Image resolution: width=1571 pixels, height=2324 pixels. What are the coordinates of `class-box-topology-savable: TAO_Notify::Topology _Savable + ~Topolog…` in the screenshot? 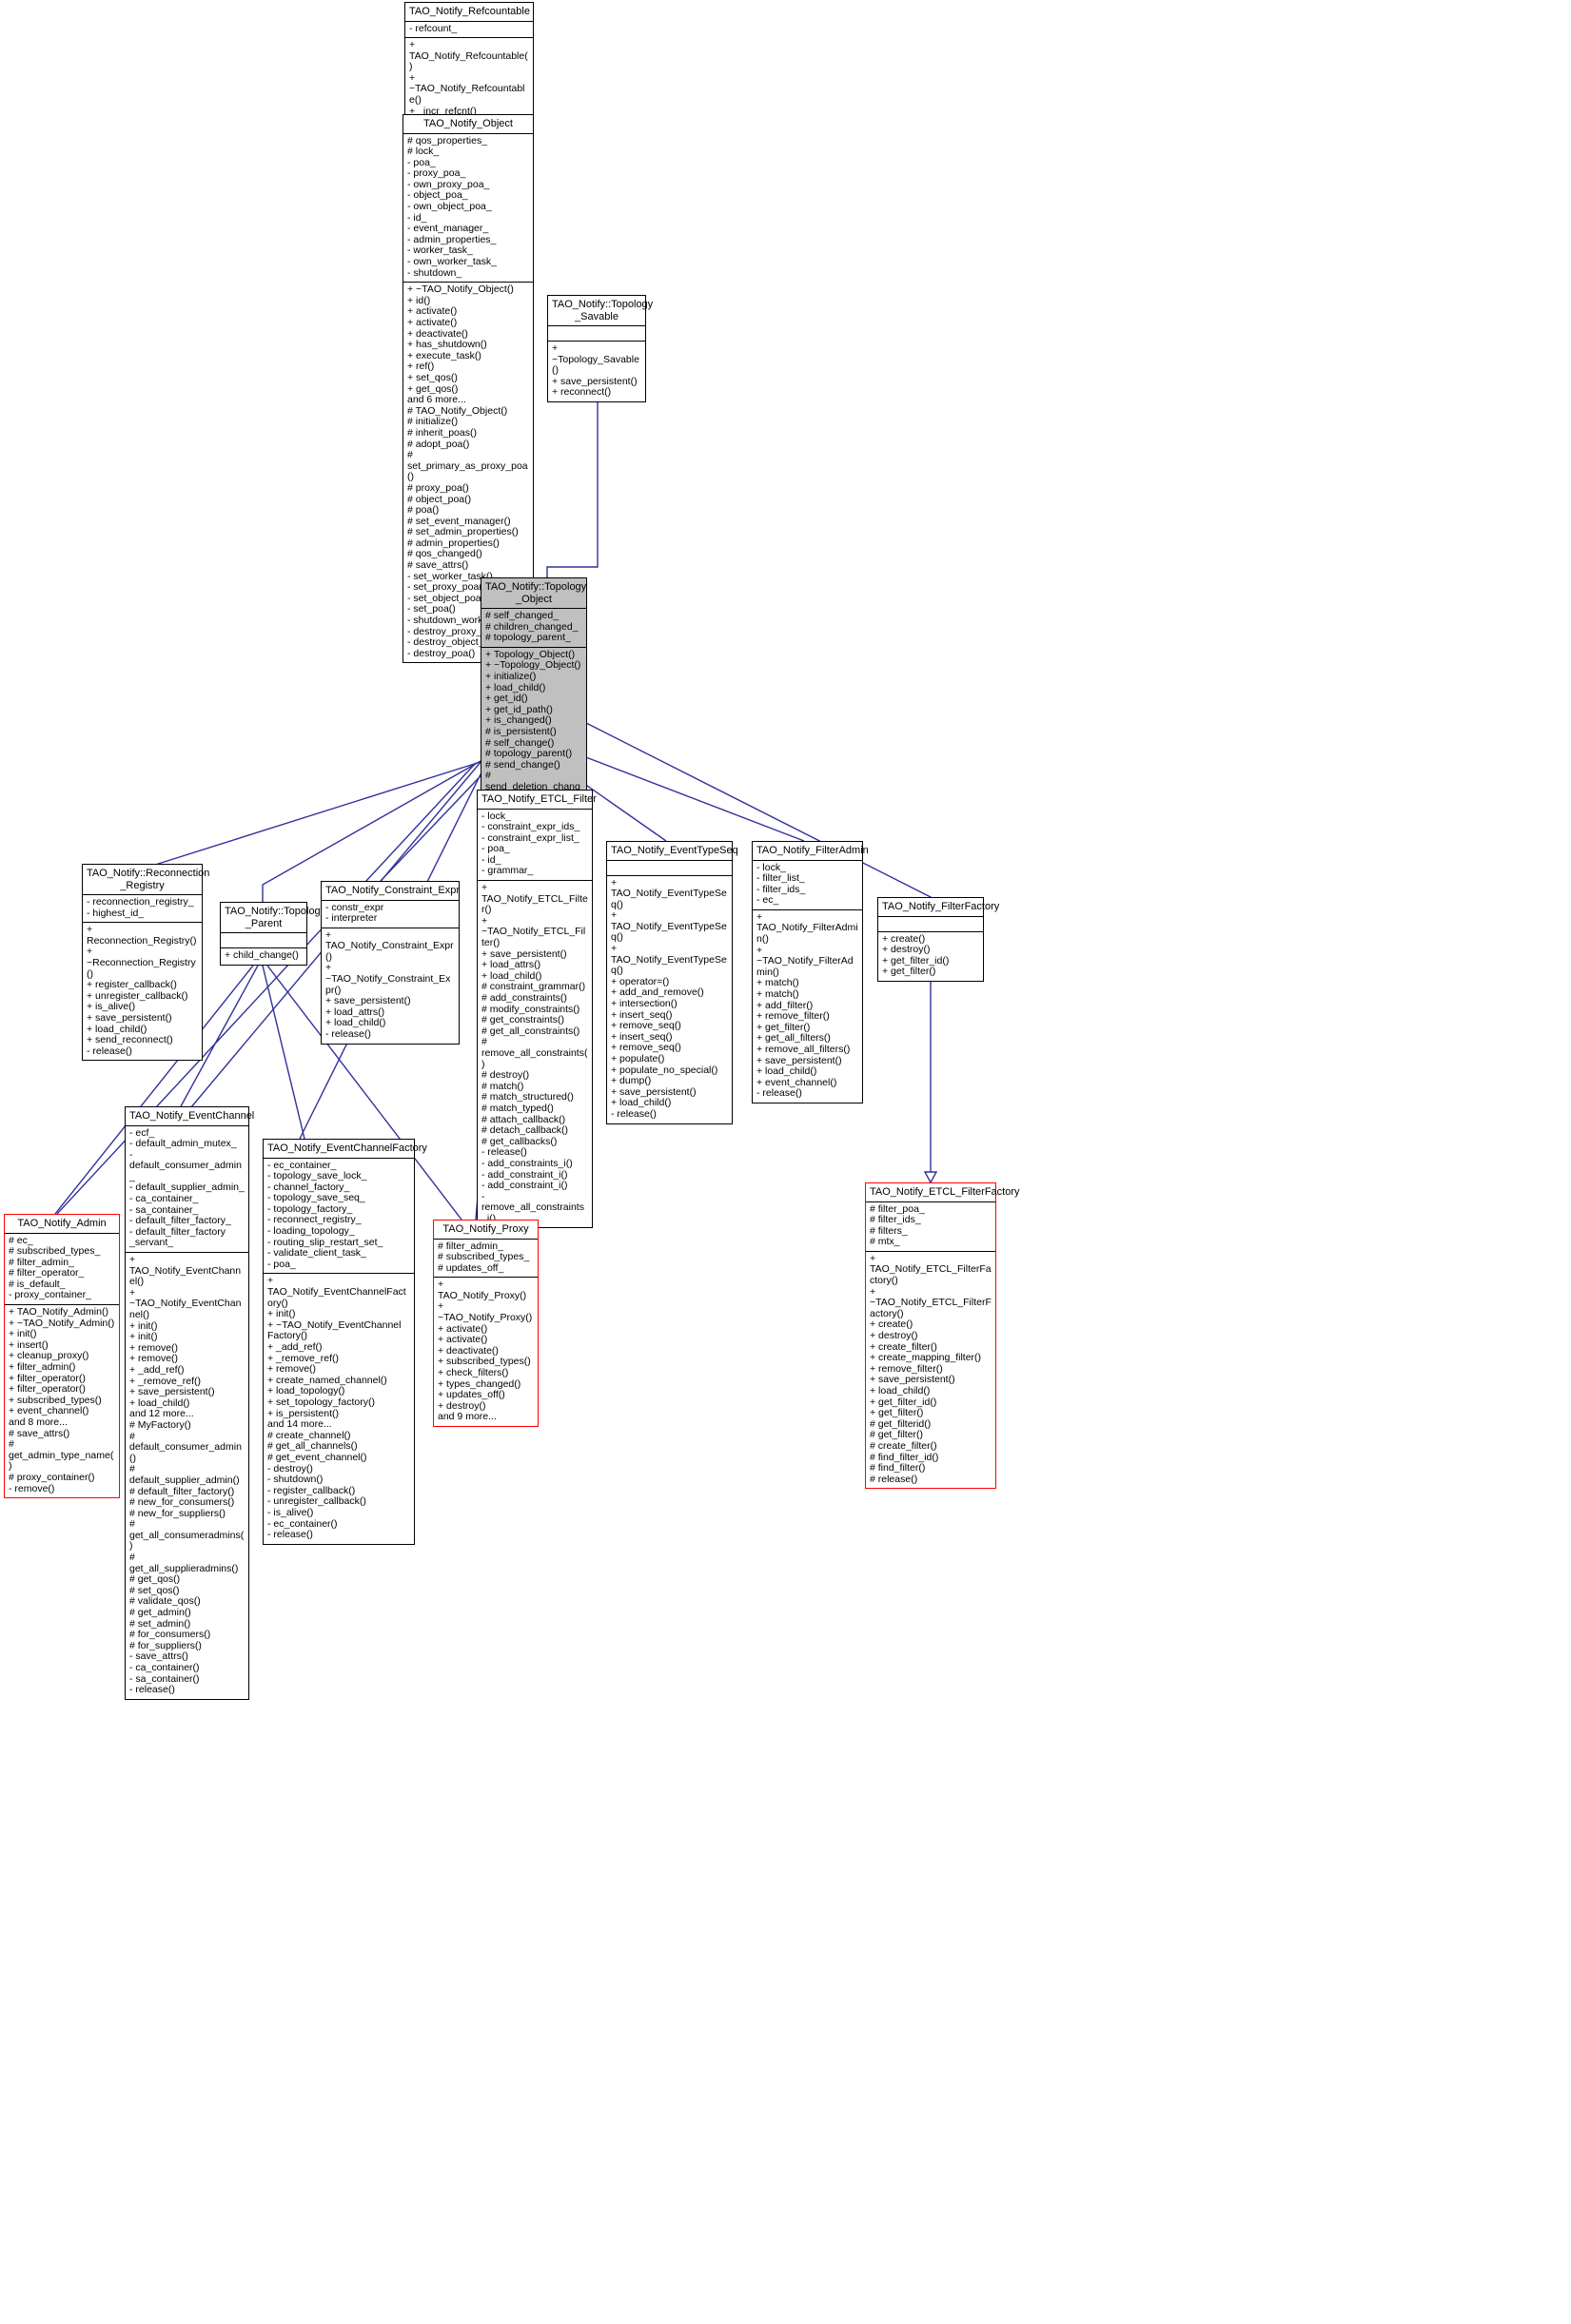 It's located at (600, 348).